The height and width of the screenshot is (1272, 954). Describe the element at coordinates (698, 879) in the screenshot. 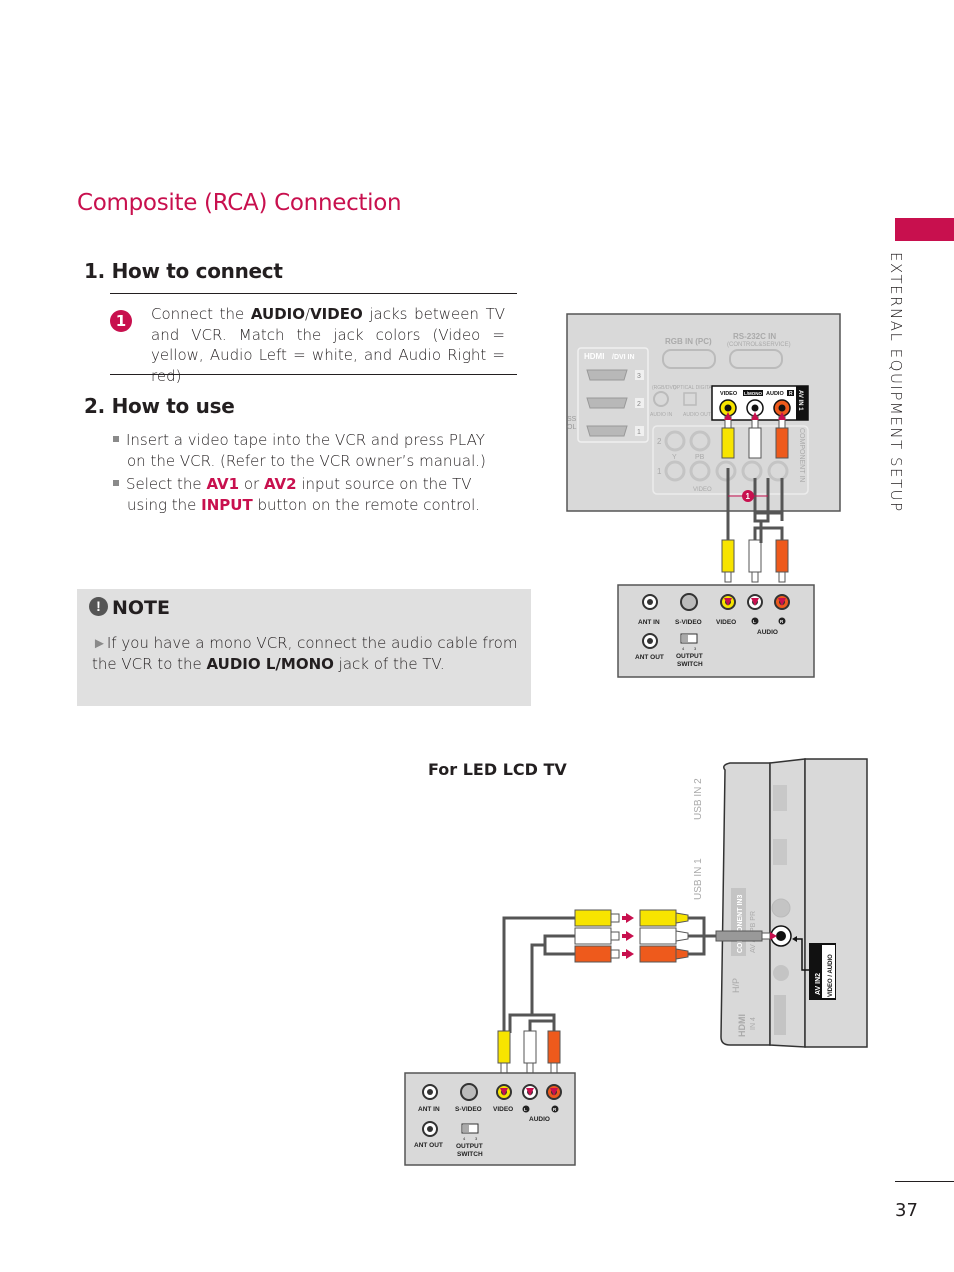

I see `usb1-label: USB IN 1` at that location.